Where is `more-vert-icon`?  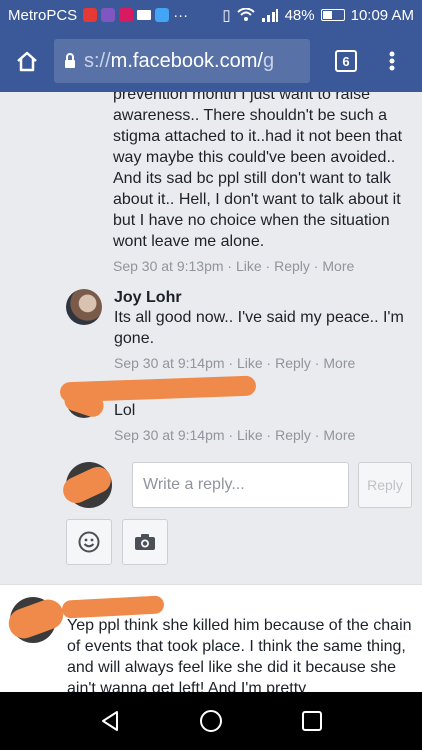
more-vert-icon is located at coordinates (392, 61).